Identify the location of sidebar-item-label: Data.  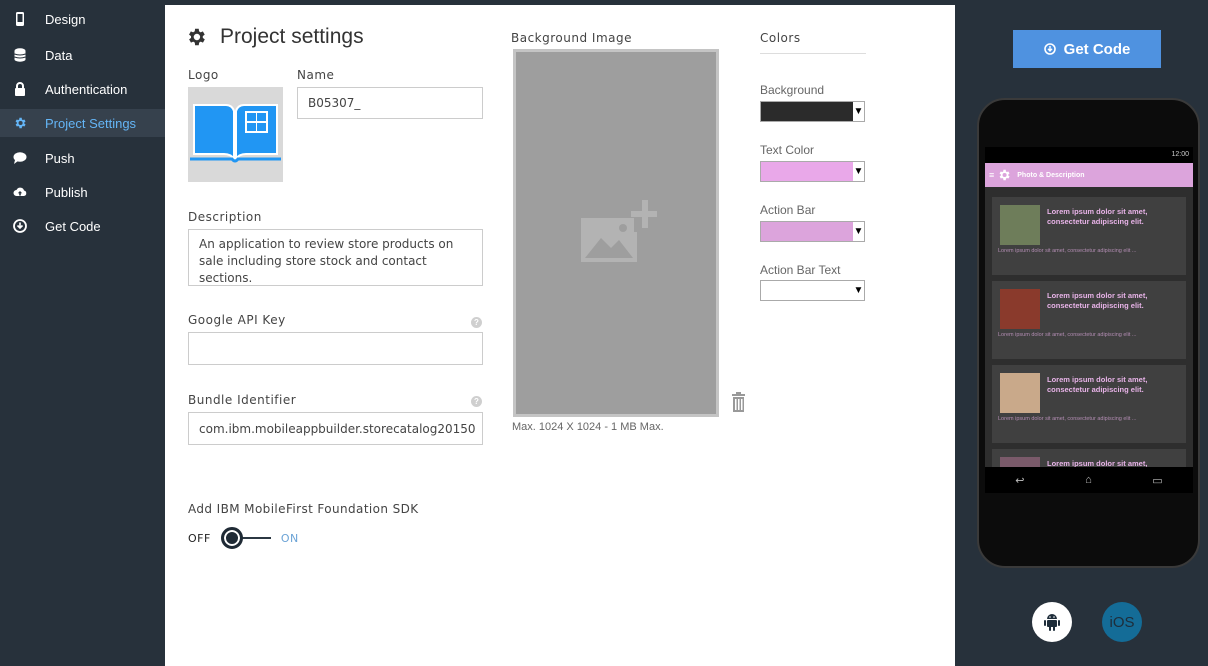
(59, 55).